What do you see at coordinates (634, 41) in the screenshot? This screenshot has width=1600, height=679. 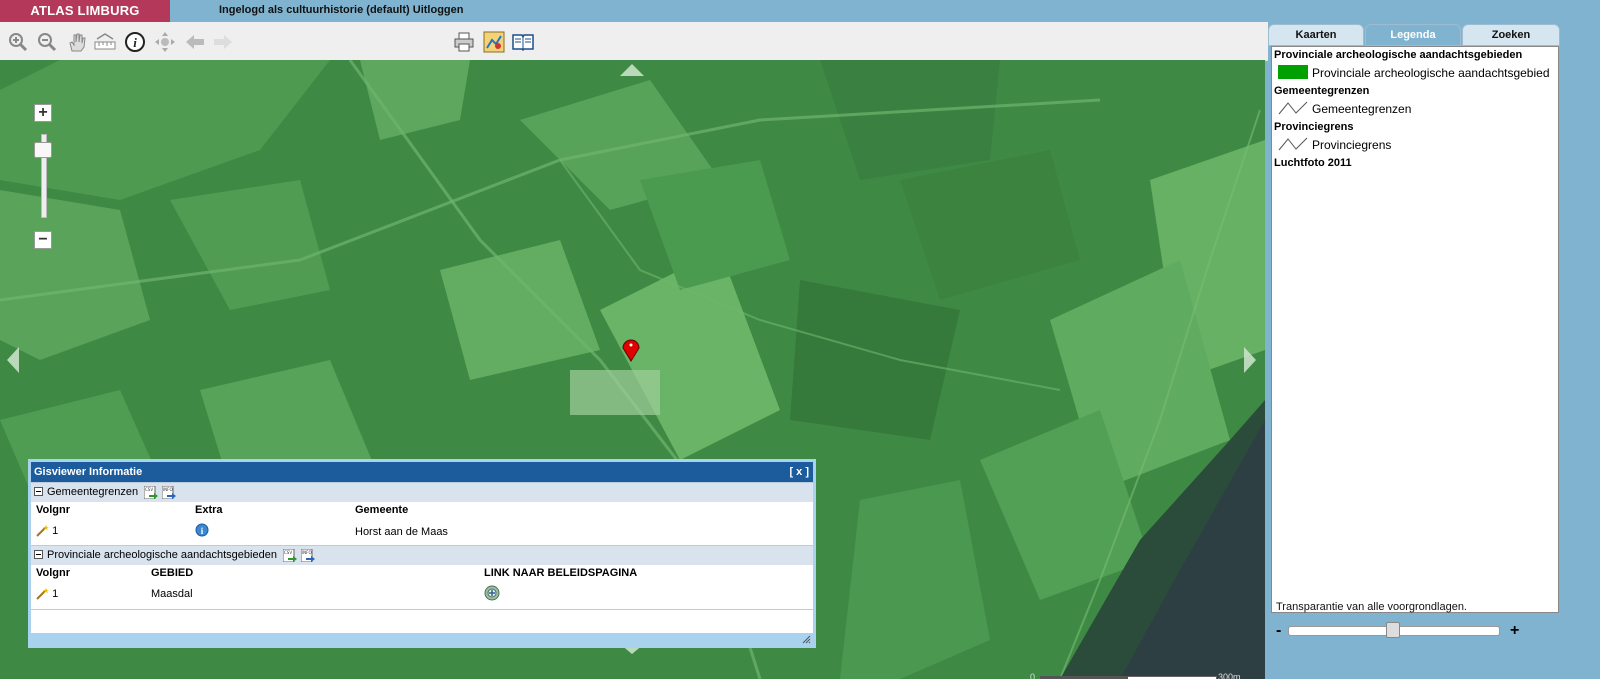 I see `map-toolbar: i` at bounding box center [634, 41].